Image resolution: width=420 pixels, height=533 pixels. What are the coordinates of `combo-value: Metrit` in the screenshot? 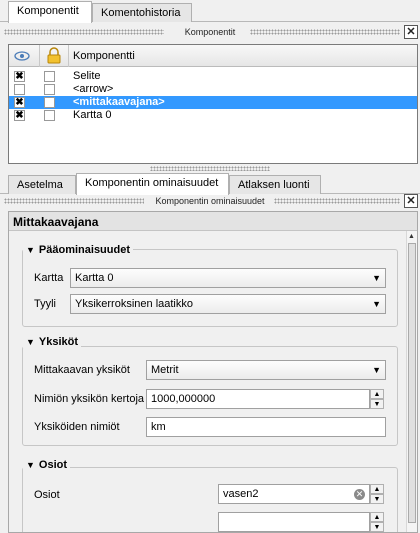 It's located at (165, 370).